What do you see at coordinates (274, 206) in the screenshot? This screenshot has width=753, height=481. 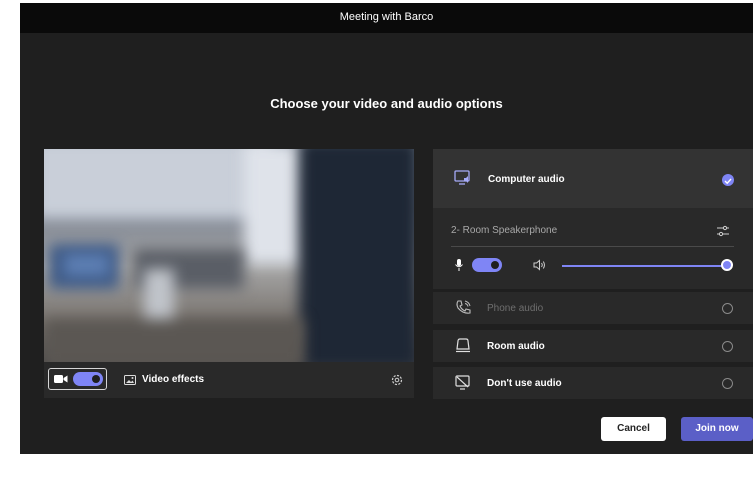 I see `preview-light` at bounding box center [274, 206].